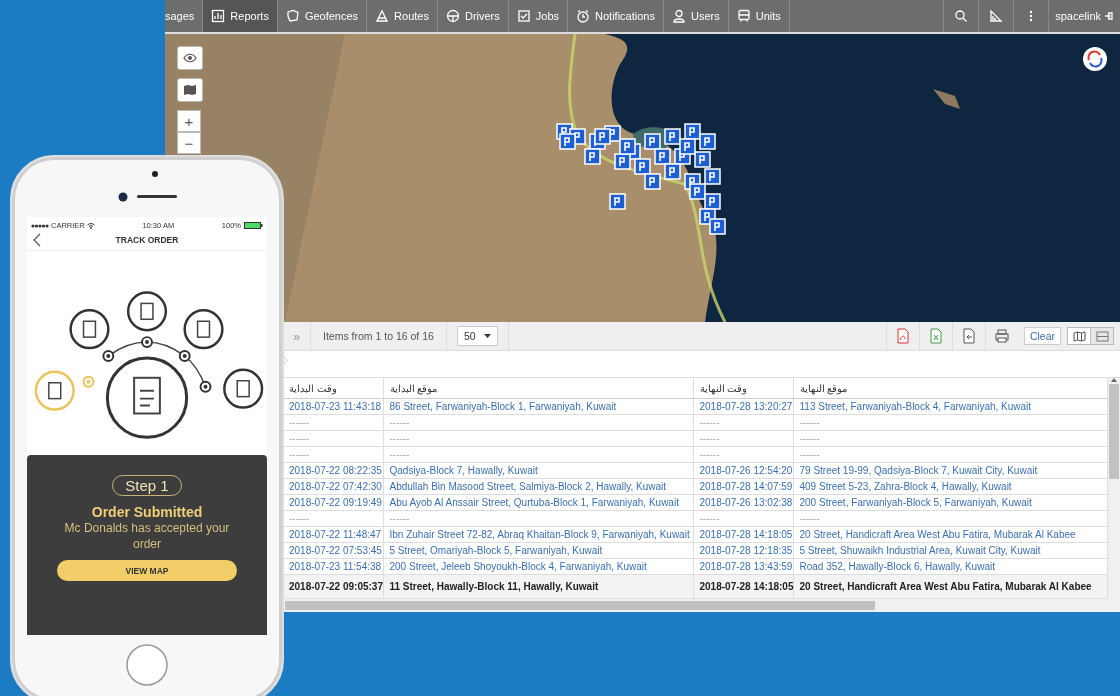  Describe the element at coordinates (743, 550) in the screenshot. I see `table-cell: 2018-07-28 12:18:35` at that location.